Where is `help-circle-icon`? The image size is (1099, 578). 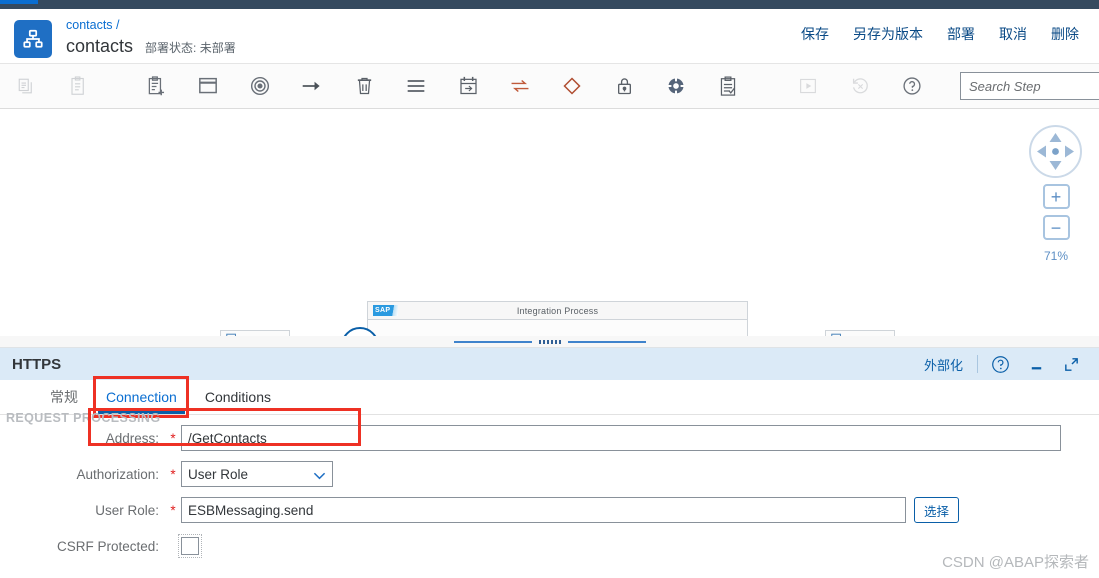
help-circle-icon is located at coordinates (1000, 364).